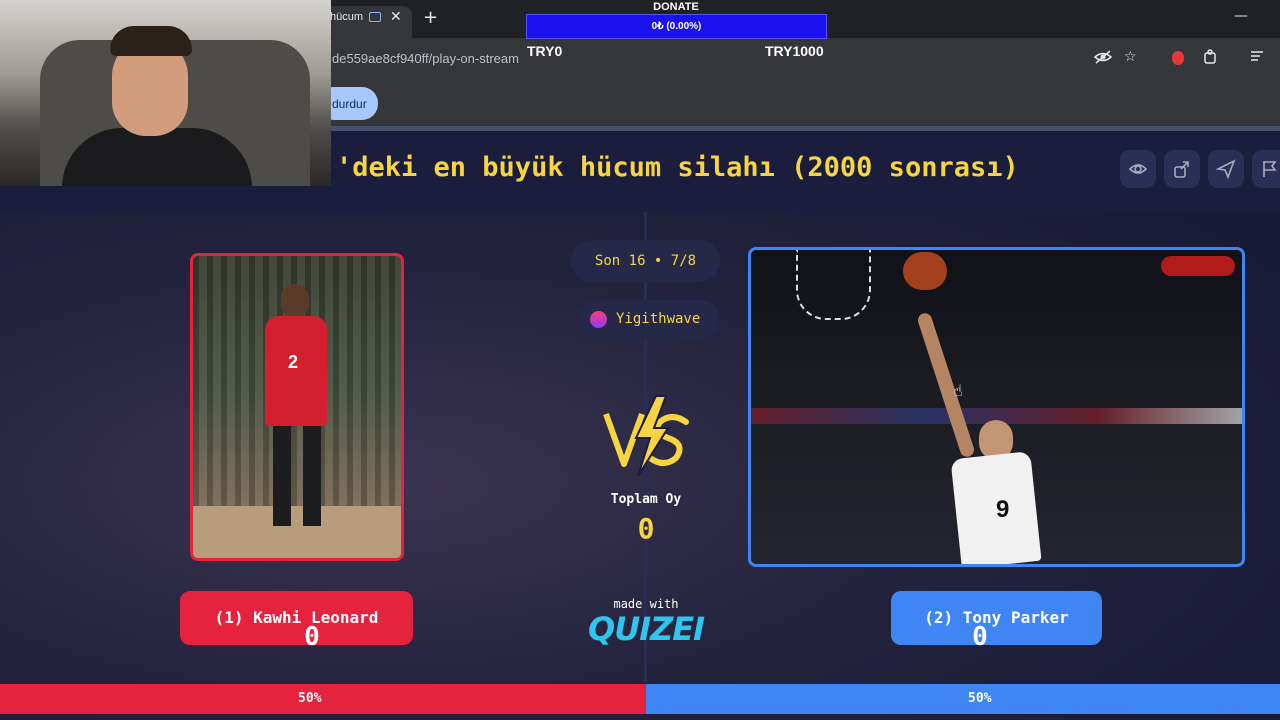  I want to click on puzzle-icon, so click(1211, 59).